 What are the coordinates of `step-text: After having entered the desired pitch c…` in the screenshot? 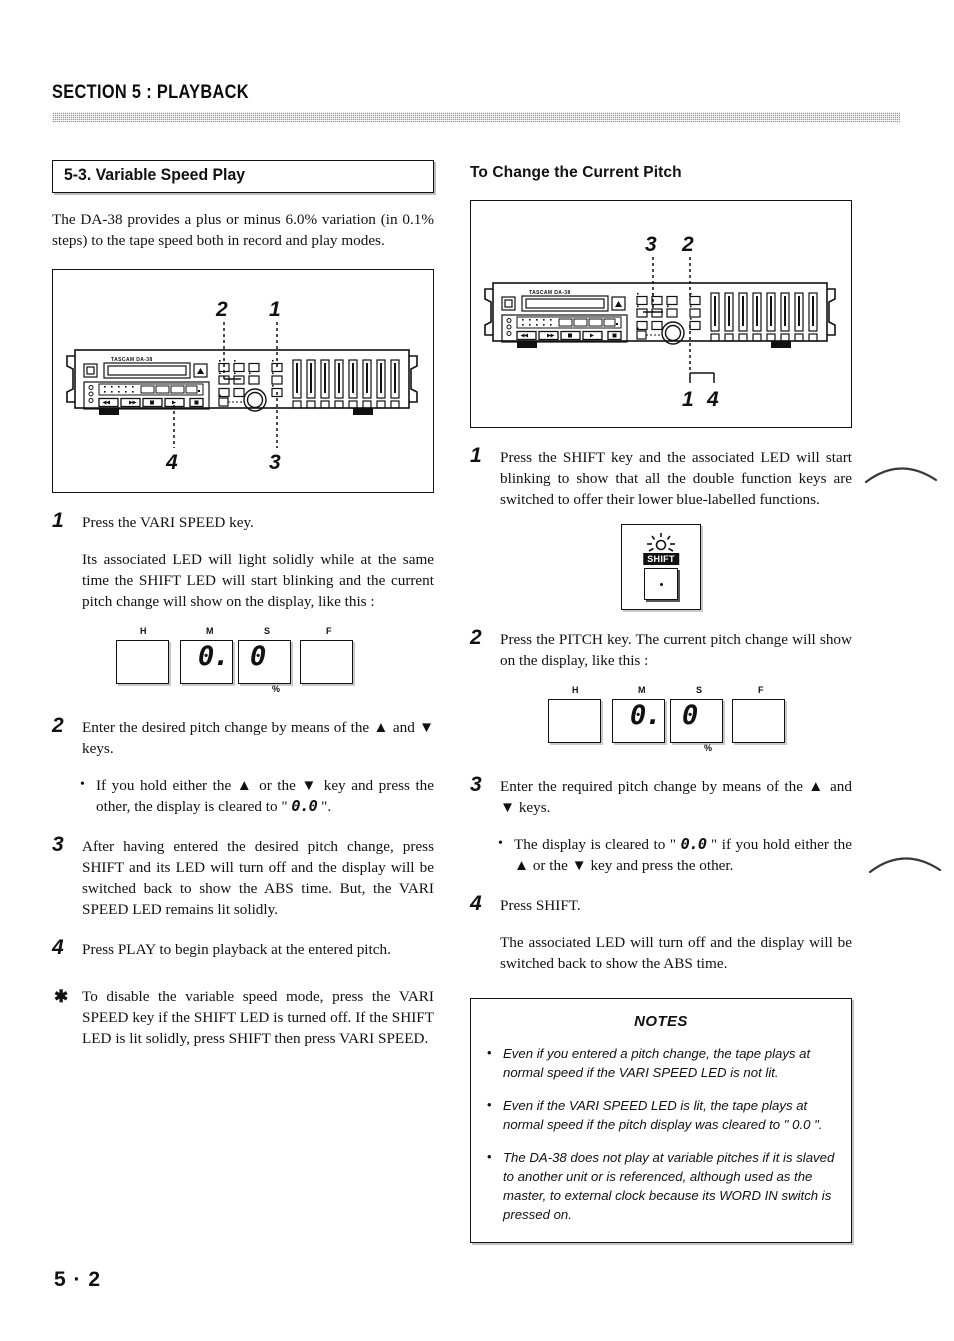 It's located at (258, 878).